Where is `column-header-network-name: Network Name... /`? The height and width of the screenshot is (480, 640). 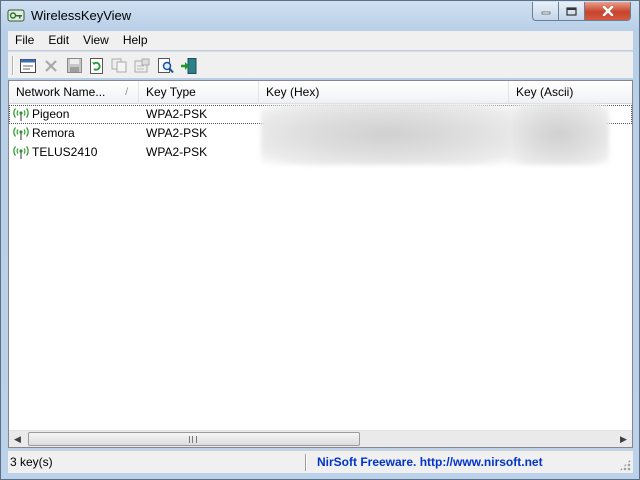
column-header-network-name: Network Name... / is located at coordinates (74, 92).